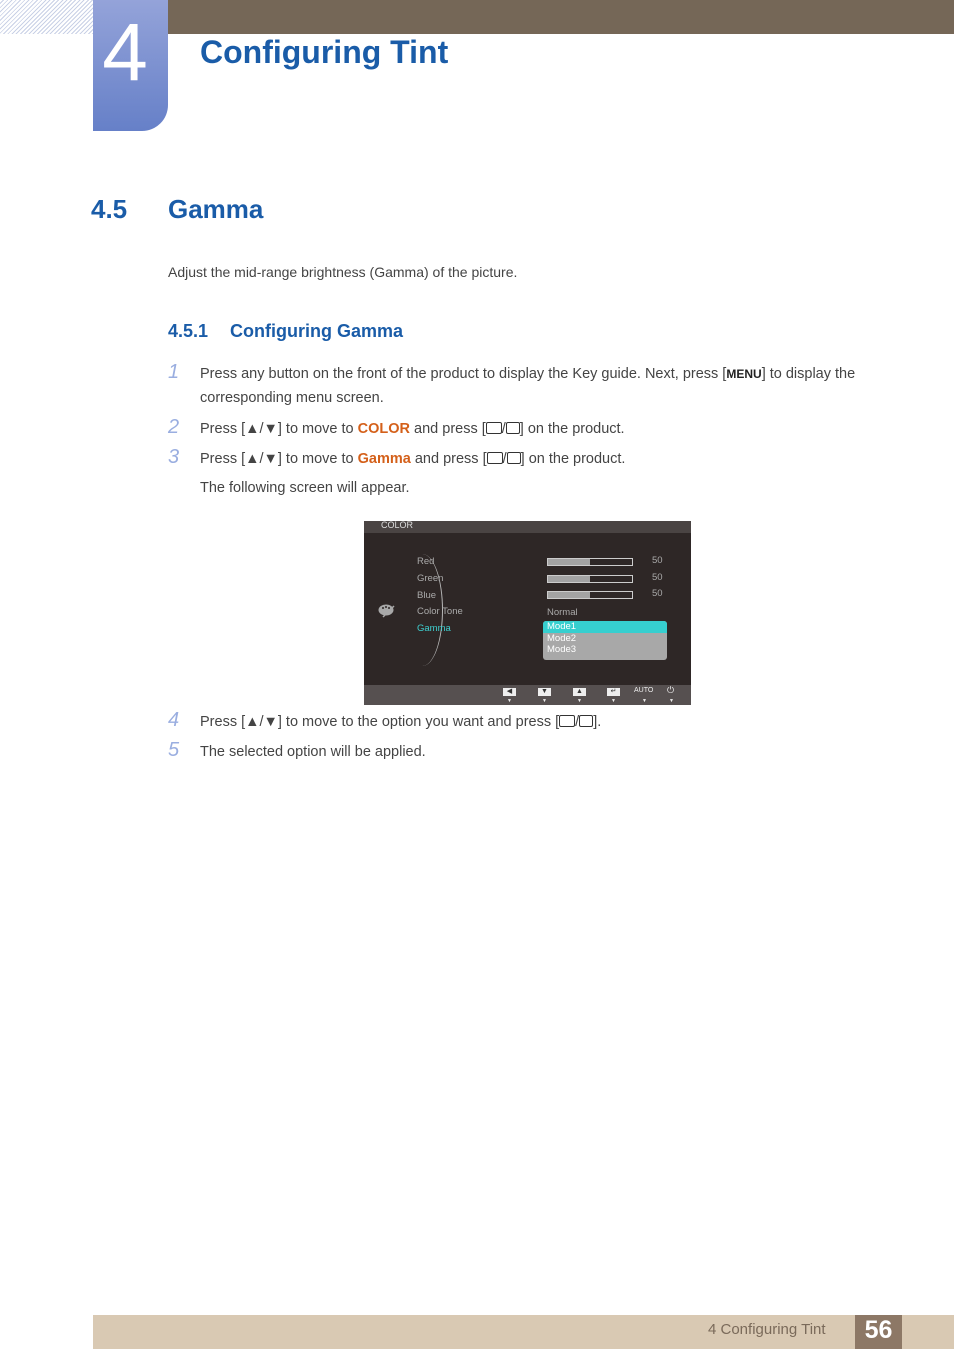 The width and height of the screenshot is (954, 1350). What do you see at coordinates (562, 649) in the screenshot?
I see `gamma-option-mode3: Mode3` at bounding box center [562, 649].